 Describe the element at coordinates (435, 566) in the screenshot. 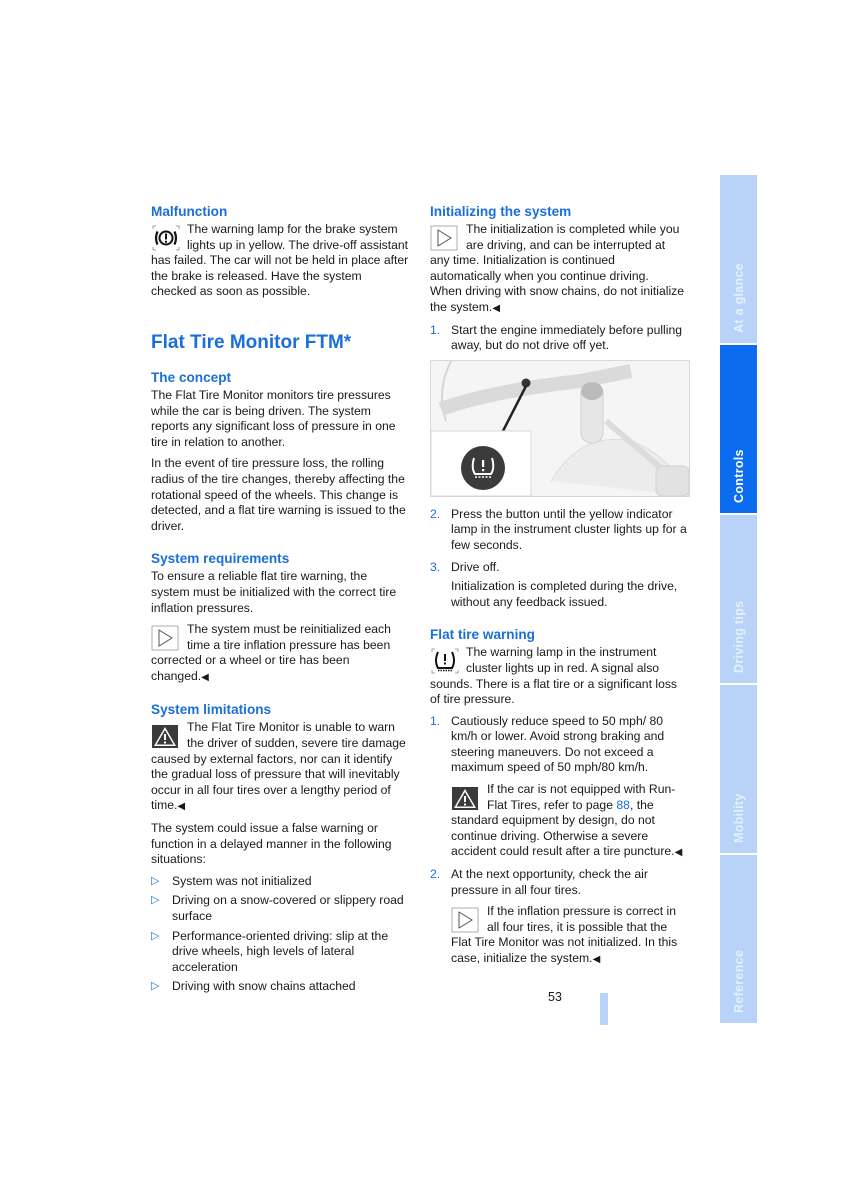

I see `step-number: 3.` at that location.